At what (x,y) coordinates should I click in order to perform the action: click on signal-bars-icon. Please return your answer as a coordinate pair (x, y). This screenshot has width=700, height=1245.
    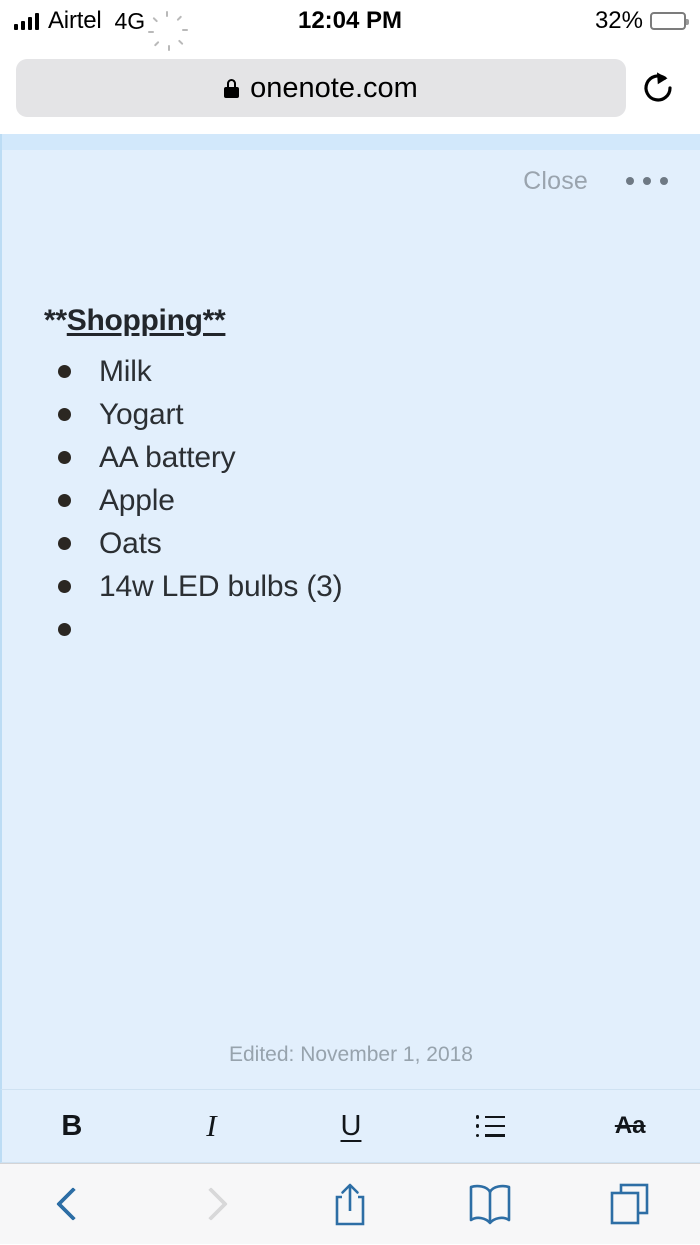
    Looking at the image, I should click on (26, 21).